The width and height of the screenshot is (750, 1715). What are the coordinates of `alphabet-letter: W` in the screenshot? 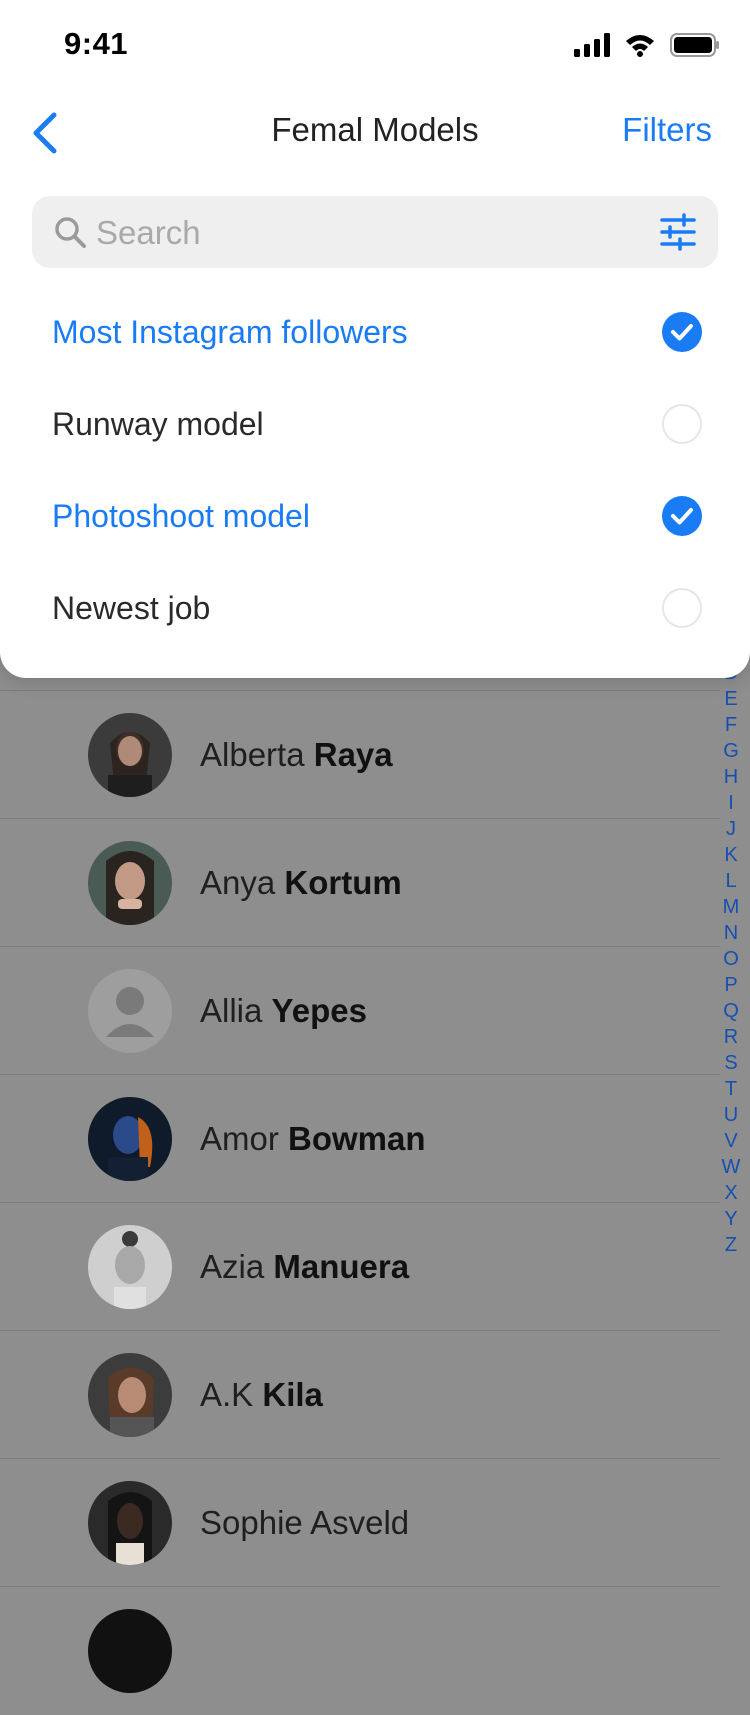 It's located at (731, 1167).